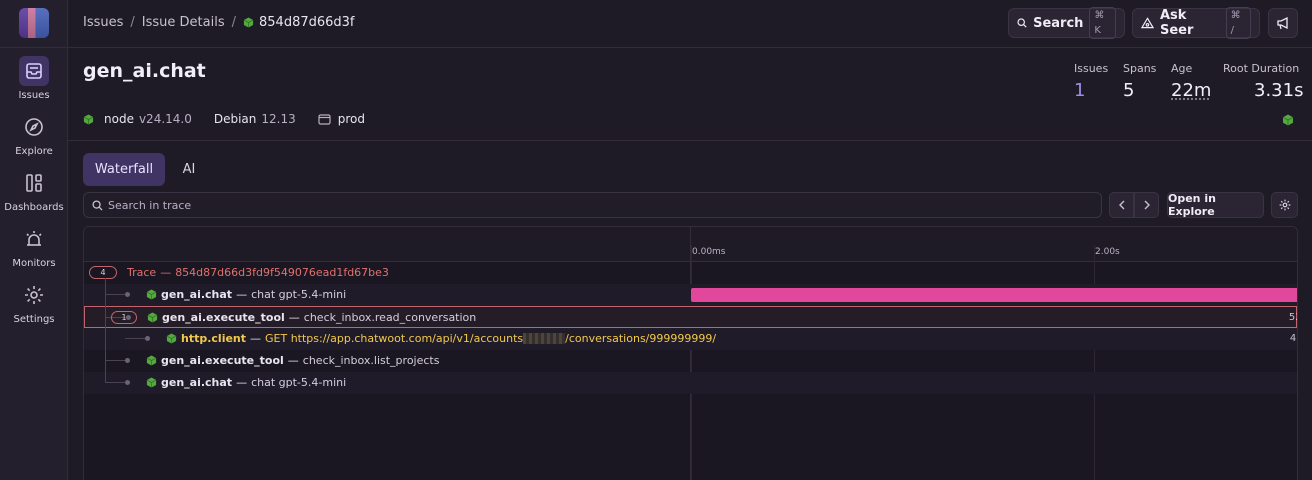 This screenshot has height=480, width=1312. Describe the element at coordinates (34, 95) in the screenshot. I see `sidebar-item-label: Issues` at that location.